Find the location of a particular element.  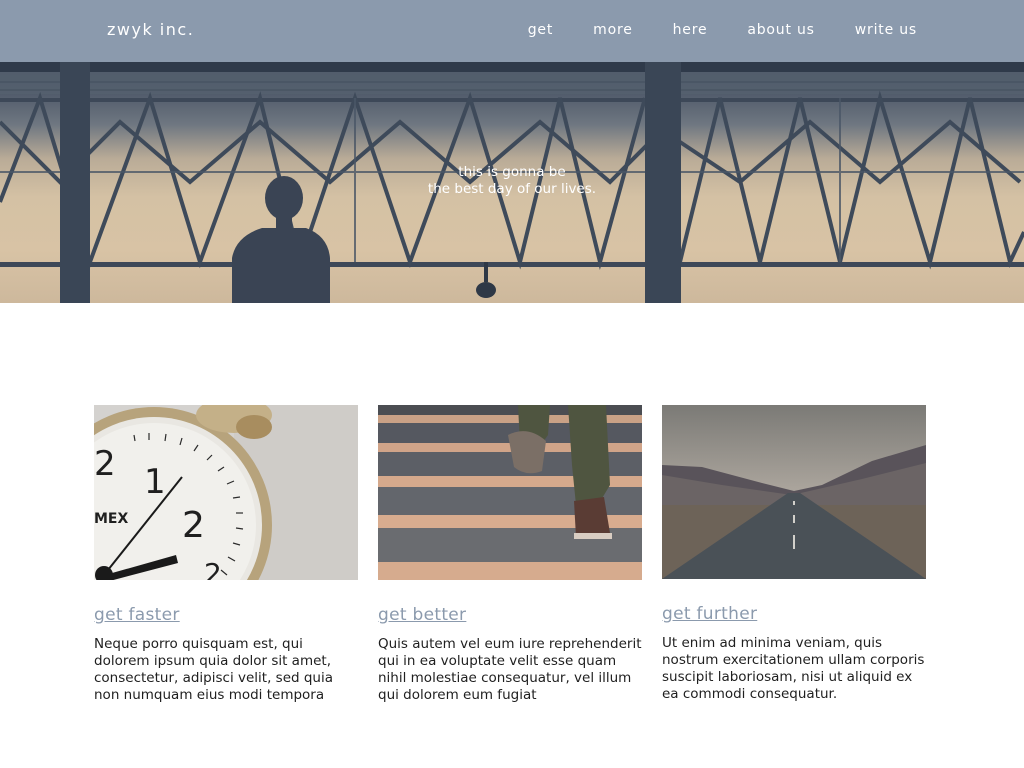

nav-link-about-us: about us is located at coordinates (780, 30).